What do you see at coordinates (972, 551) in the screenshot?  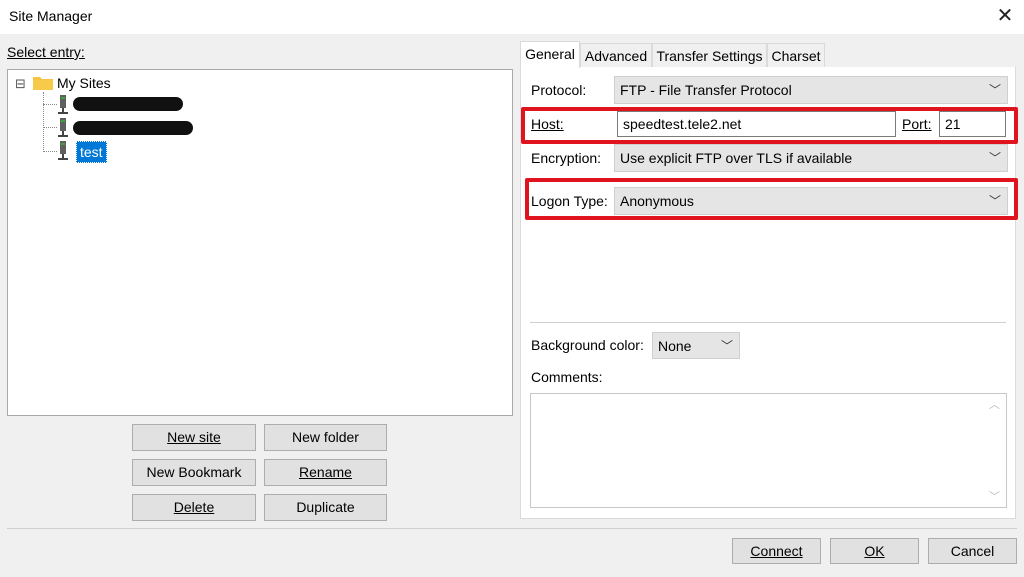 I see `cancel-button: Cancel` at bounding box center [972, 551].